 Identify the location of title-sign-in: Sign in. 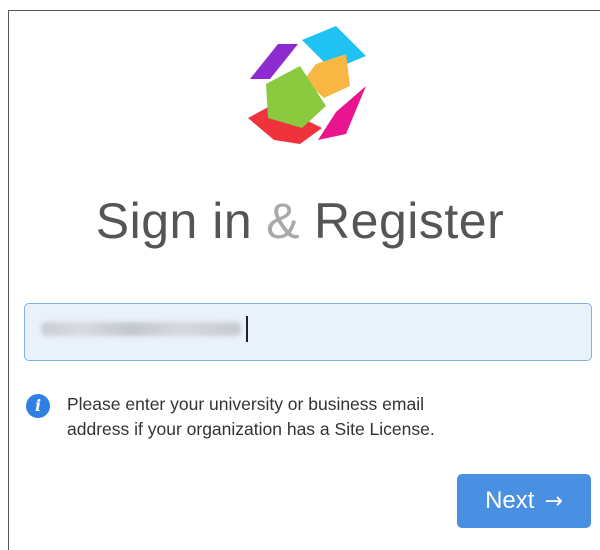
(174, 221).